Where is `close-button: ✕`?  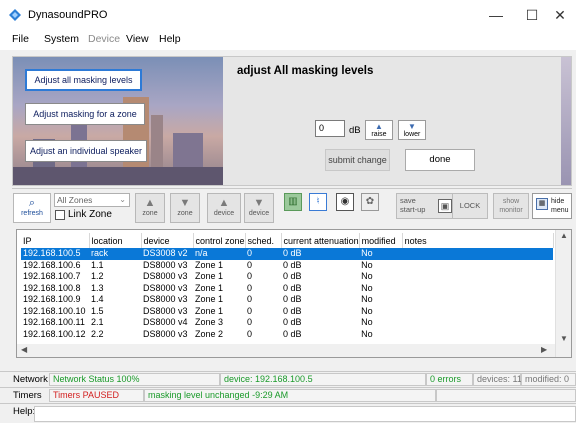
close-button: ✕ is located at coordinates (559, 15).